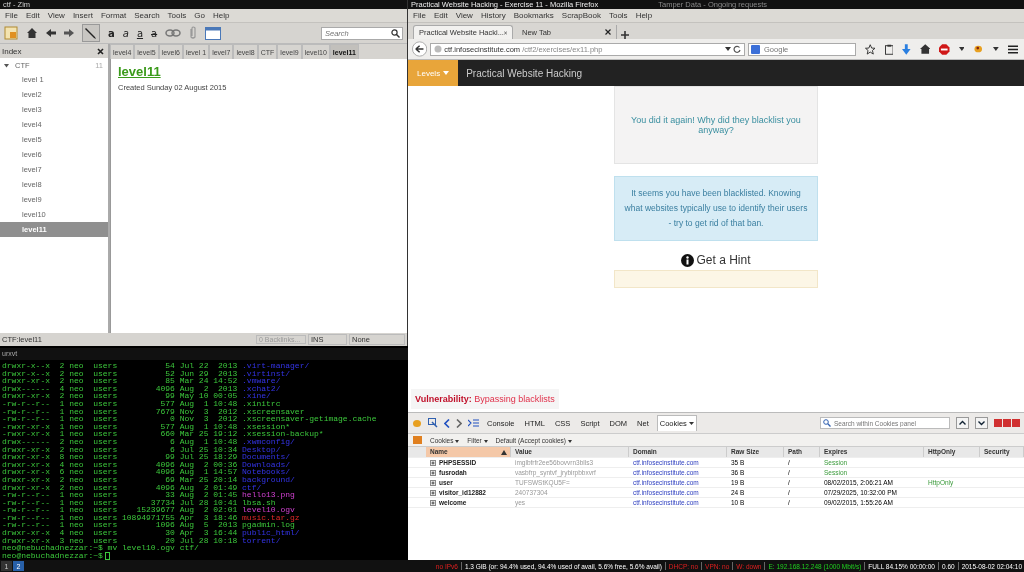 This screenshot has width=1024, height=572. I want to click on terminal-line: -rw-r--r-- 1 neo users 15239677 Aug 2 02:01 level10.ogv, so click(149, 510).